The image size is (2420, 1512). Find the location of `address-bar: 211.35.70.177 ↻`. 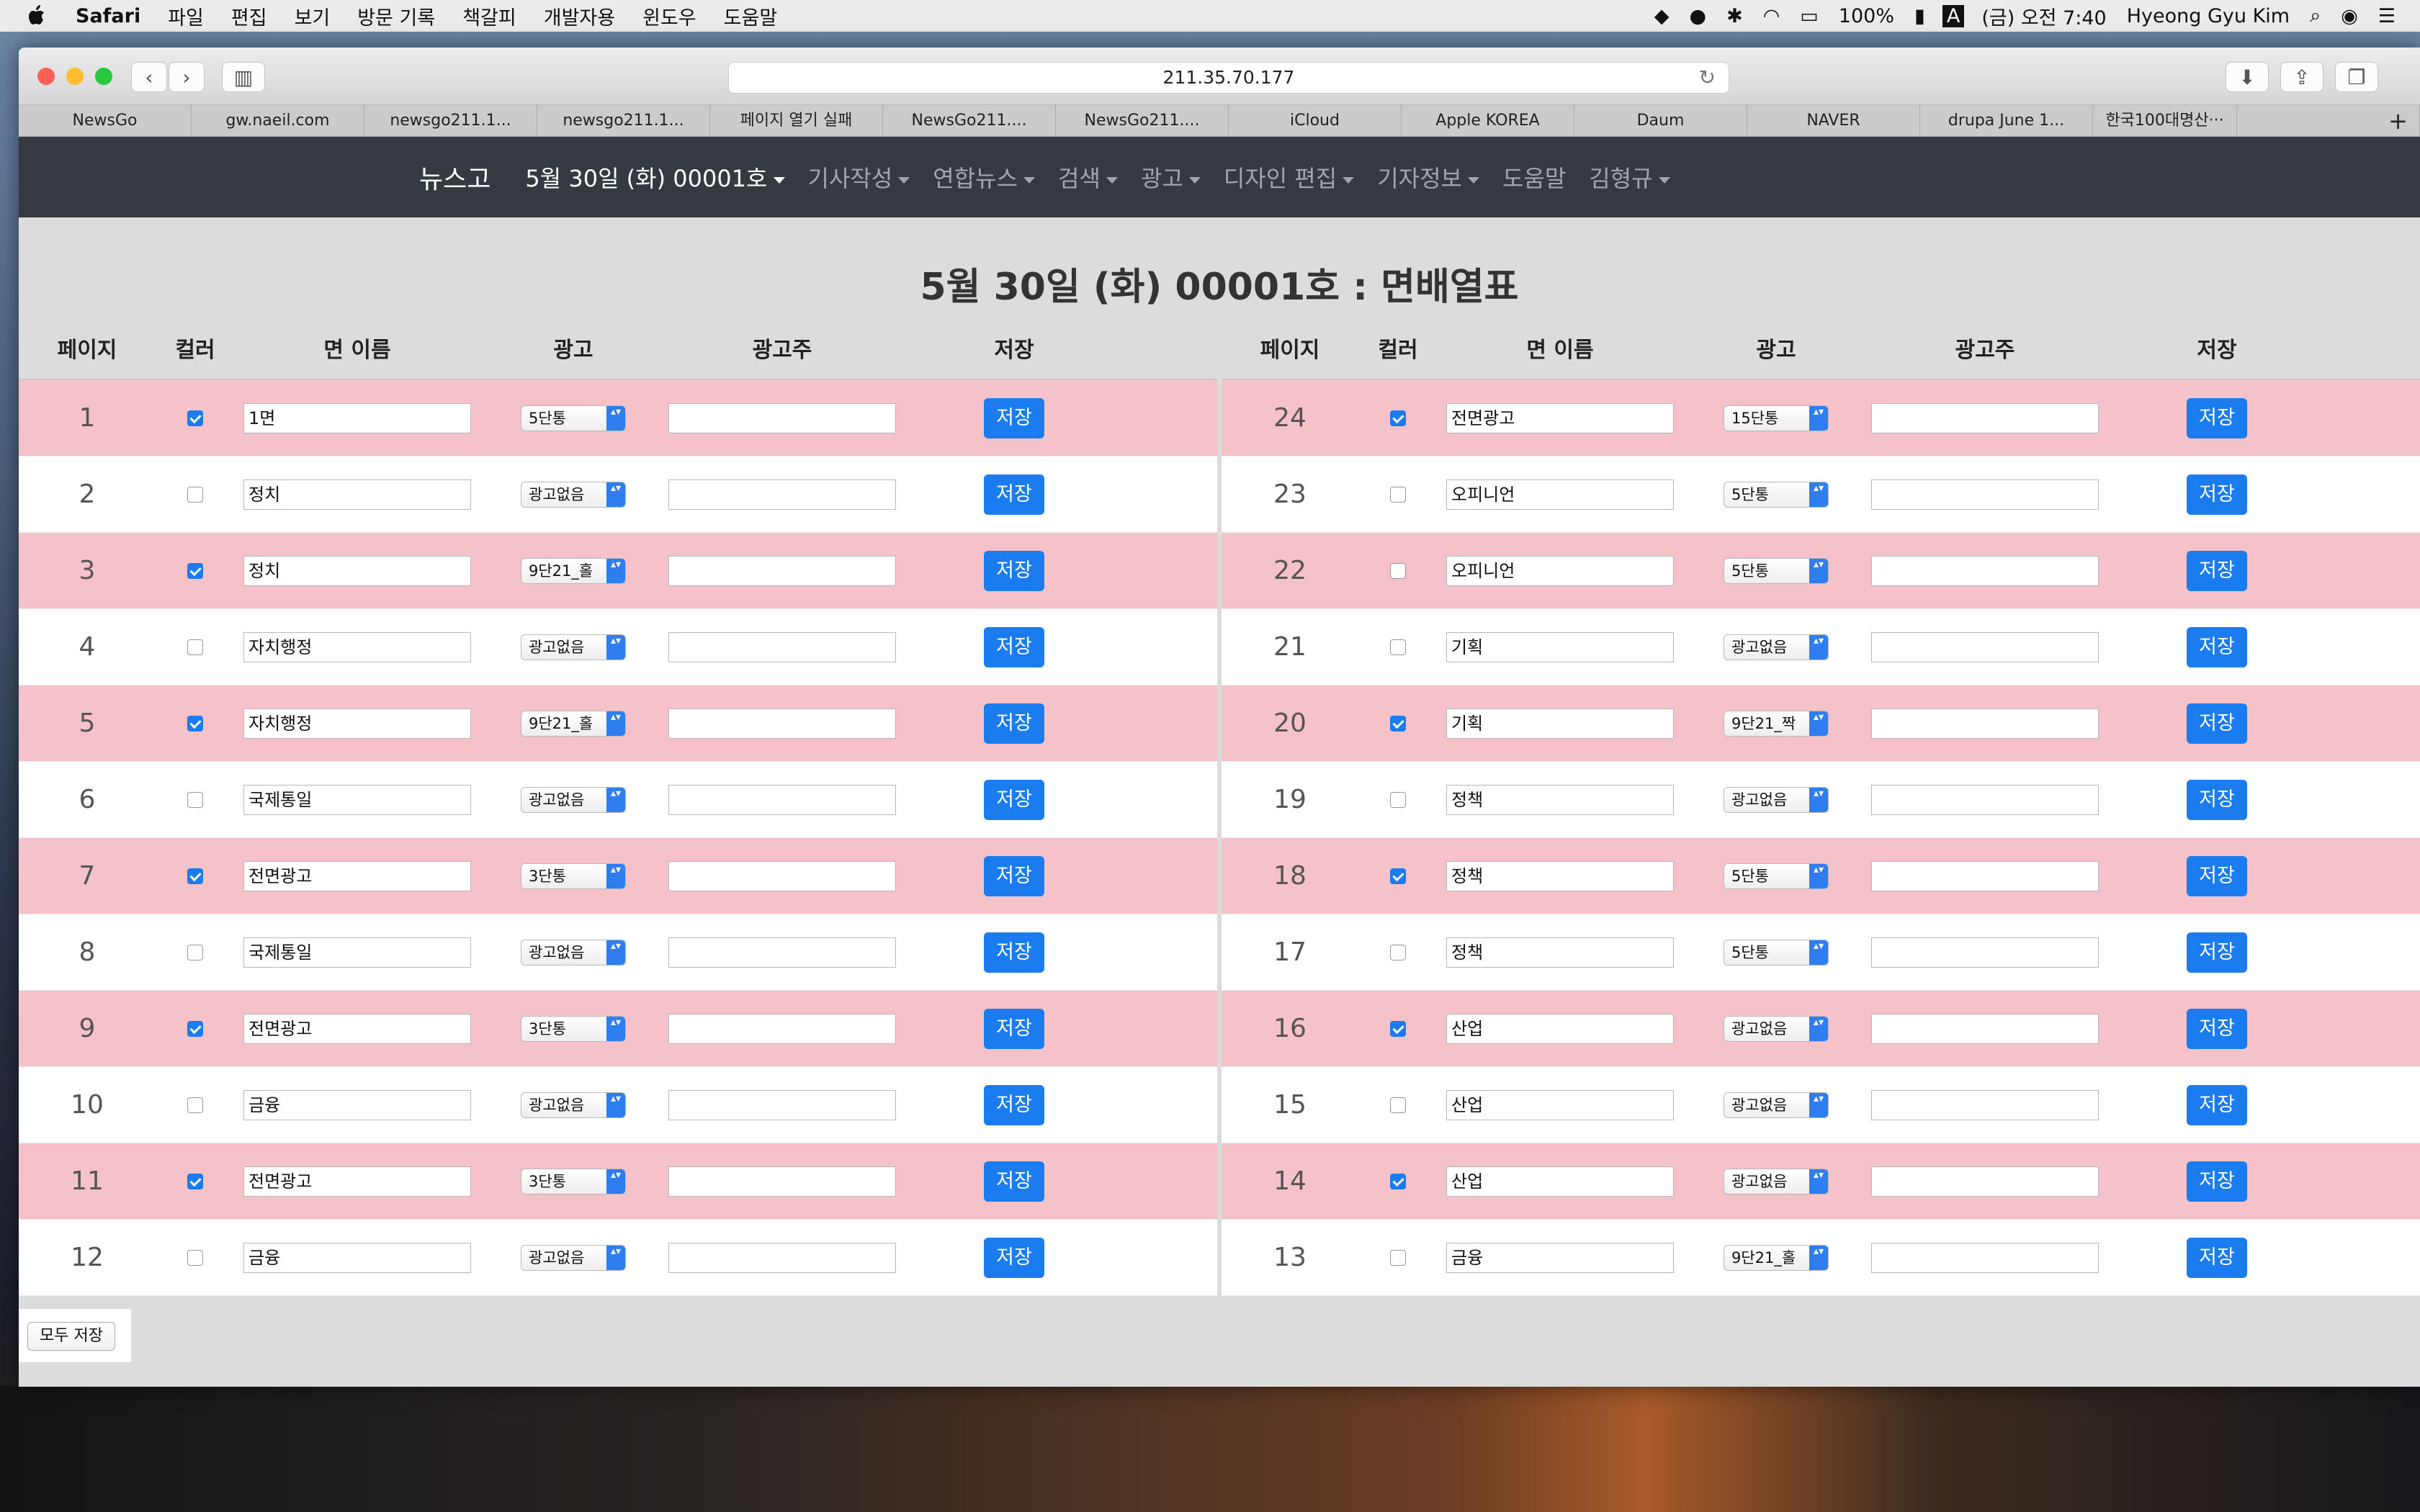

address-bar: 211.35.70.177 ↻ is located at coordinates (1228, 78).